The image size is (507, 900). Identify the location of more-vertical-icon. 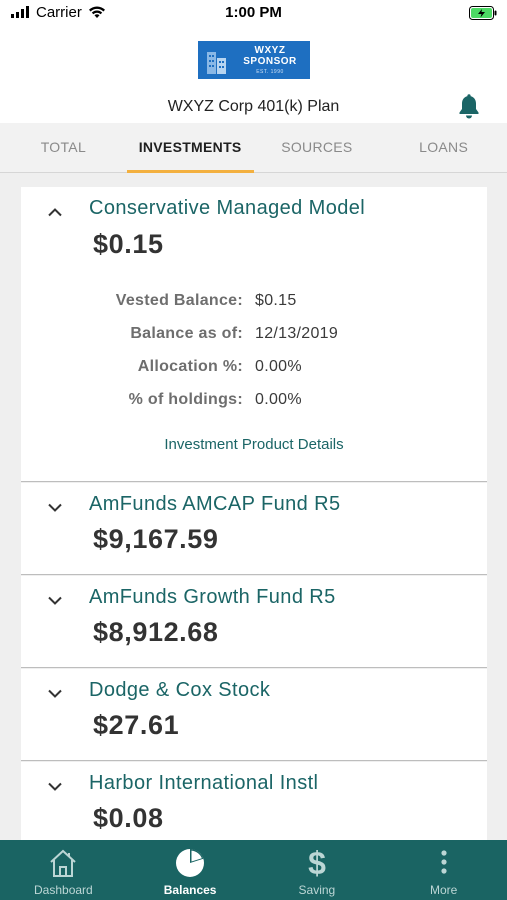
(444, 862).